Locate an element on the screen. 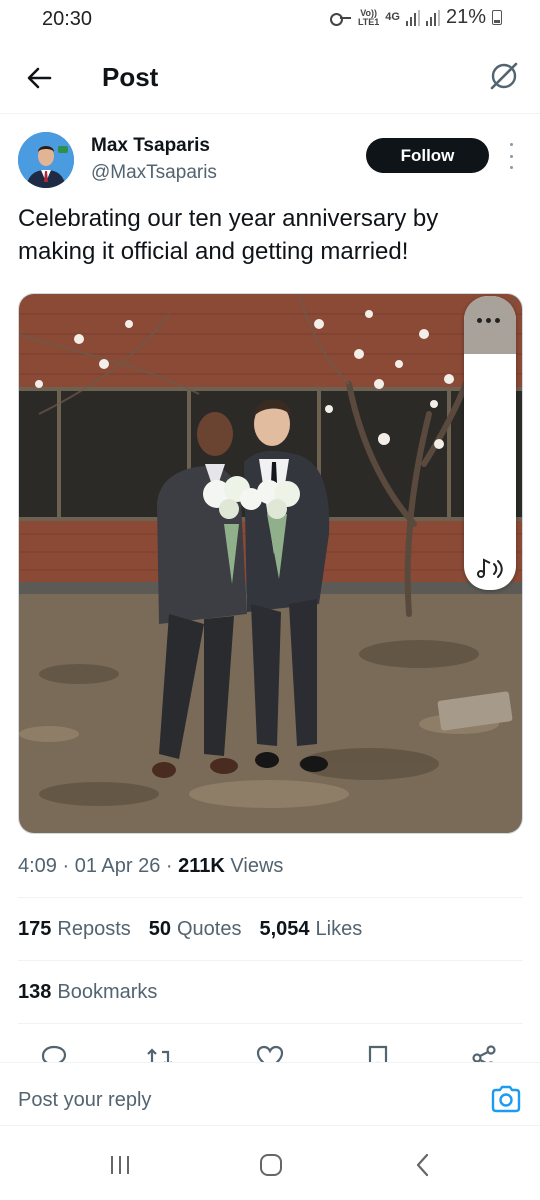 The height and width of the screenshot is (1200, 540). post-timestamp: 4:09 · 01 Apr 26 · 211K Views is located at coordinates (151, 866).